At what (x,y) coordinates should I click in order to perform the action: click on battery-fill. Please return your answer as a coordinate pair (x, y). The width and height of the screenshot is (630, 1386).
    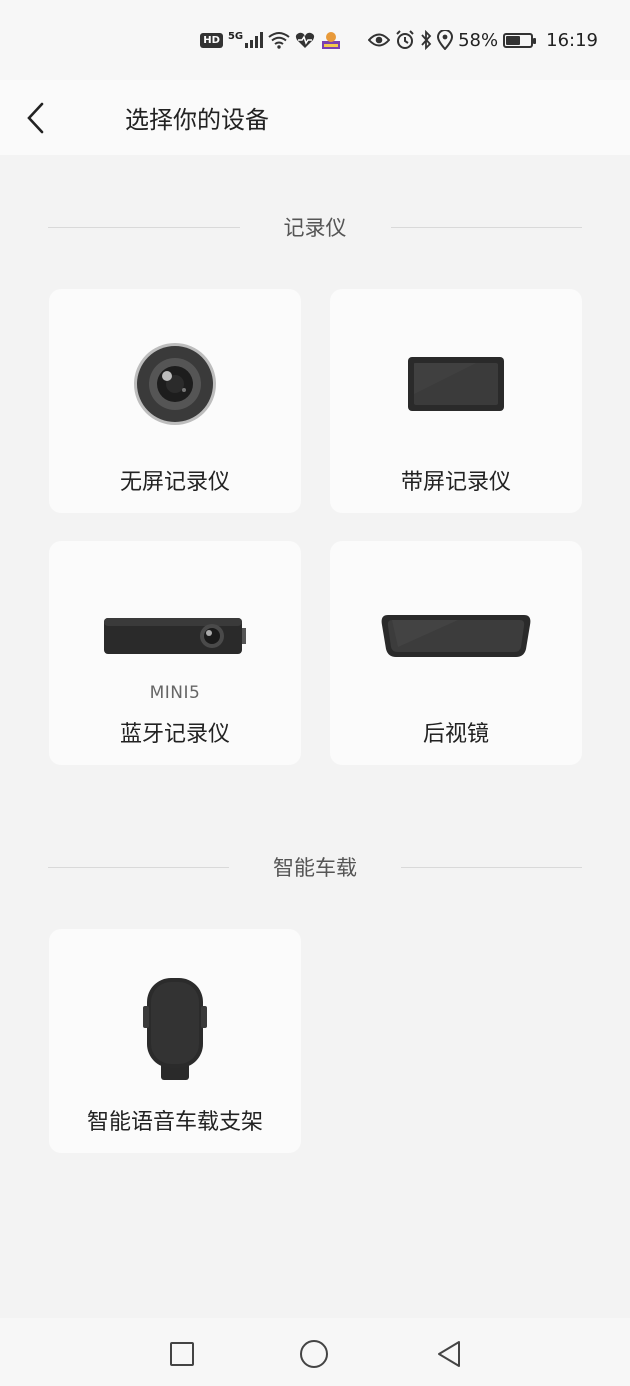
    Looking at the image, I should click on (513, 40).